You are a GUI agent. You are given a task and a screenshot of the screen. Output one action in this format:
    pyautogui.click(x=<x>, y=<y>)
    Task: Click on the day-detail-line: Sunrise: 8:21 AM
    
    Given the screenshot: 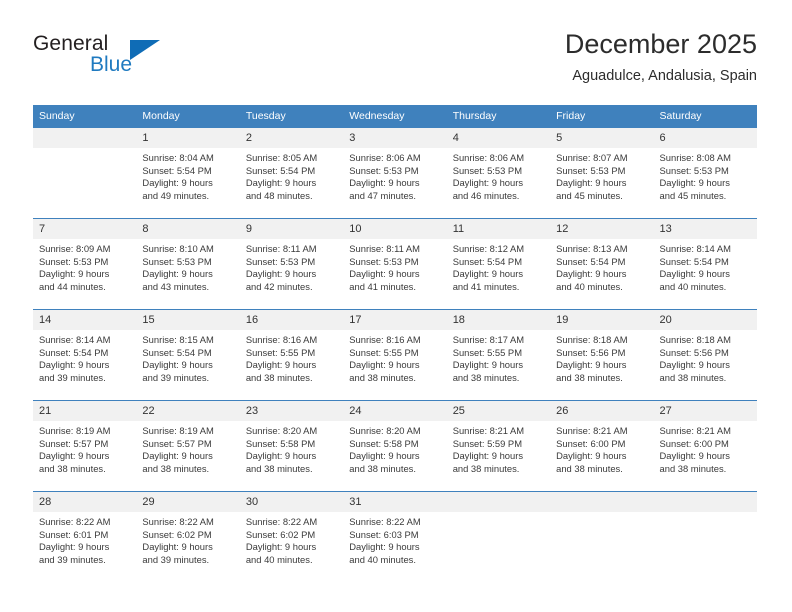 What is the action you would take?
    pyautogui.click(x=488, y=430)
    